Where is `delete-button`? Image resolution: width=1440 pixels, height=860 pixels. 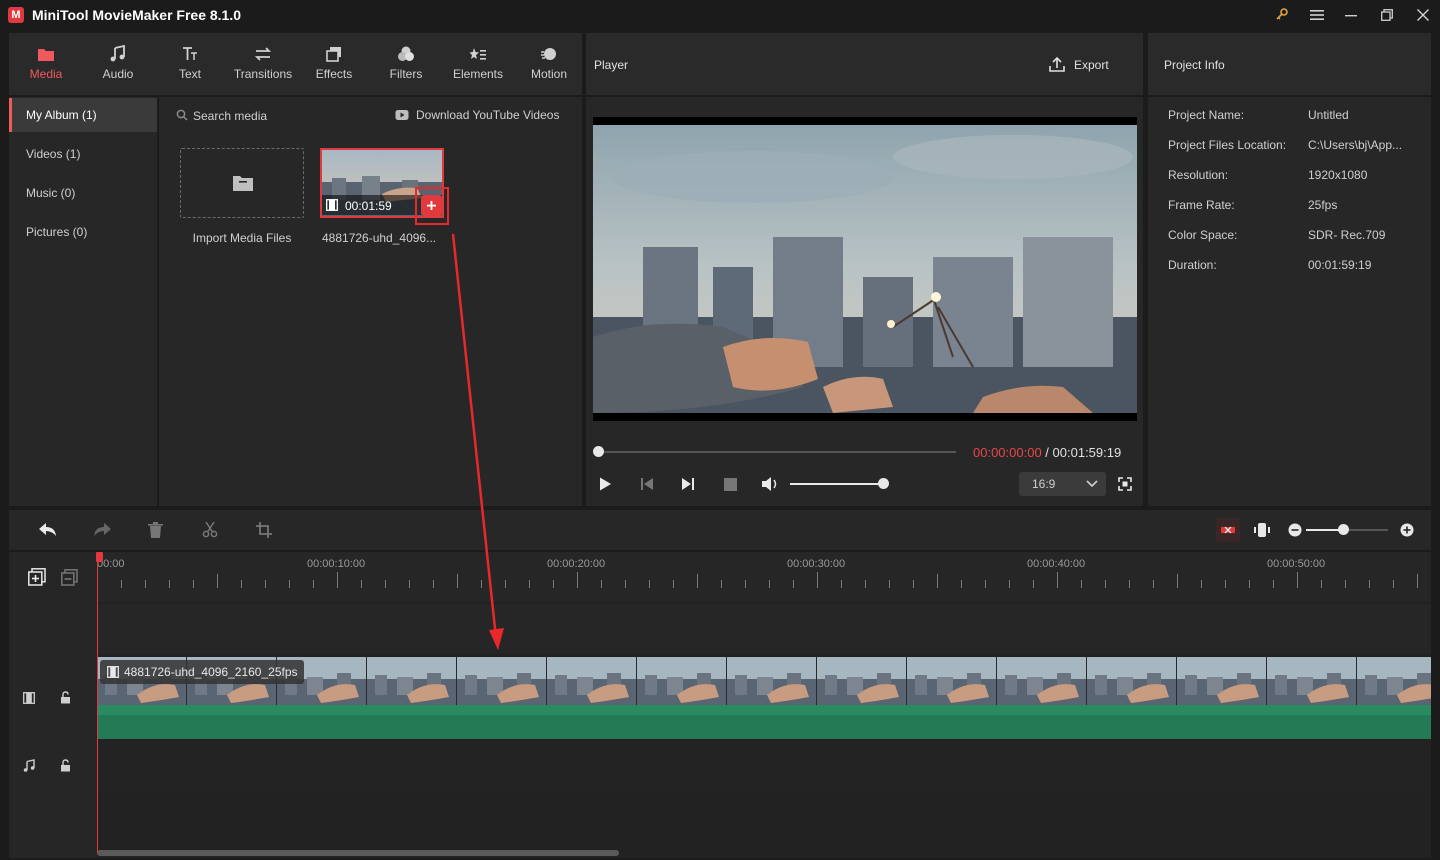 delete-button is located at coordinates (155, 531).